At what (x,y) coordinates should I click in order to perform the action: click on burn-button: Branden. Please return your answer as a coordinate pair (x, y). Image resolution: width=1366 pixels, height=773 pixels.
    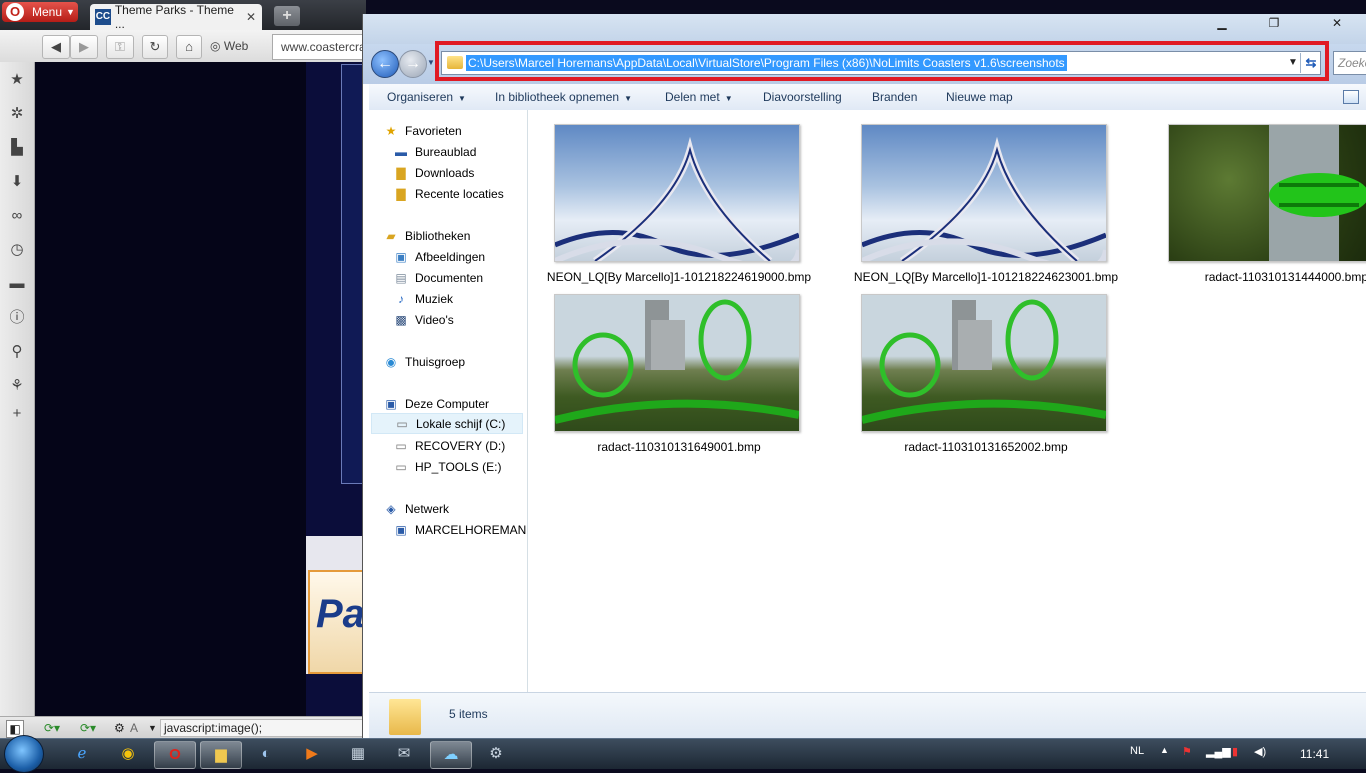
    Looking at the image, I should click on (894, 97).